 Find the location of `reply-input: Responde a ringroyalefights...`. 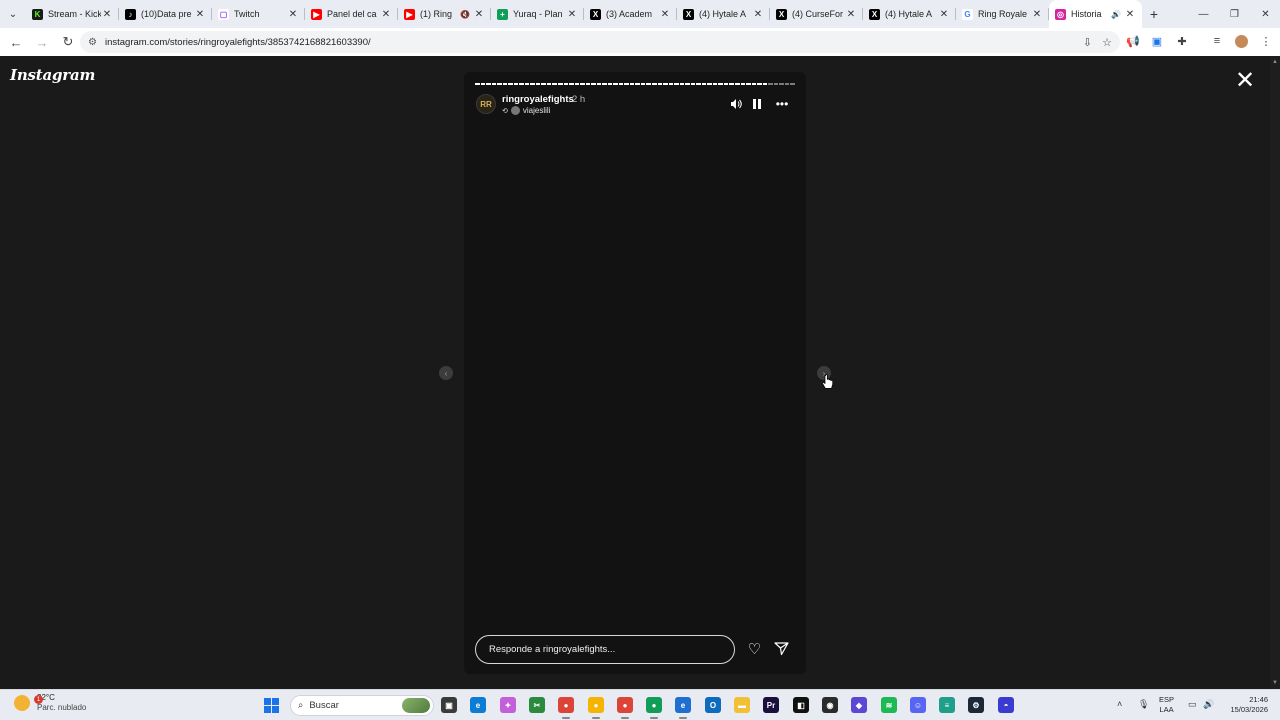

reply-input: Responde a ringroyalefights... is located at coordinates (605, 649).